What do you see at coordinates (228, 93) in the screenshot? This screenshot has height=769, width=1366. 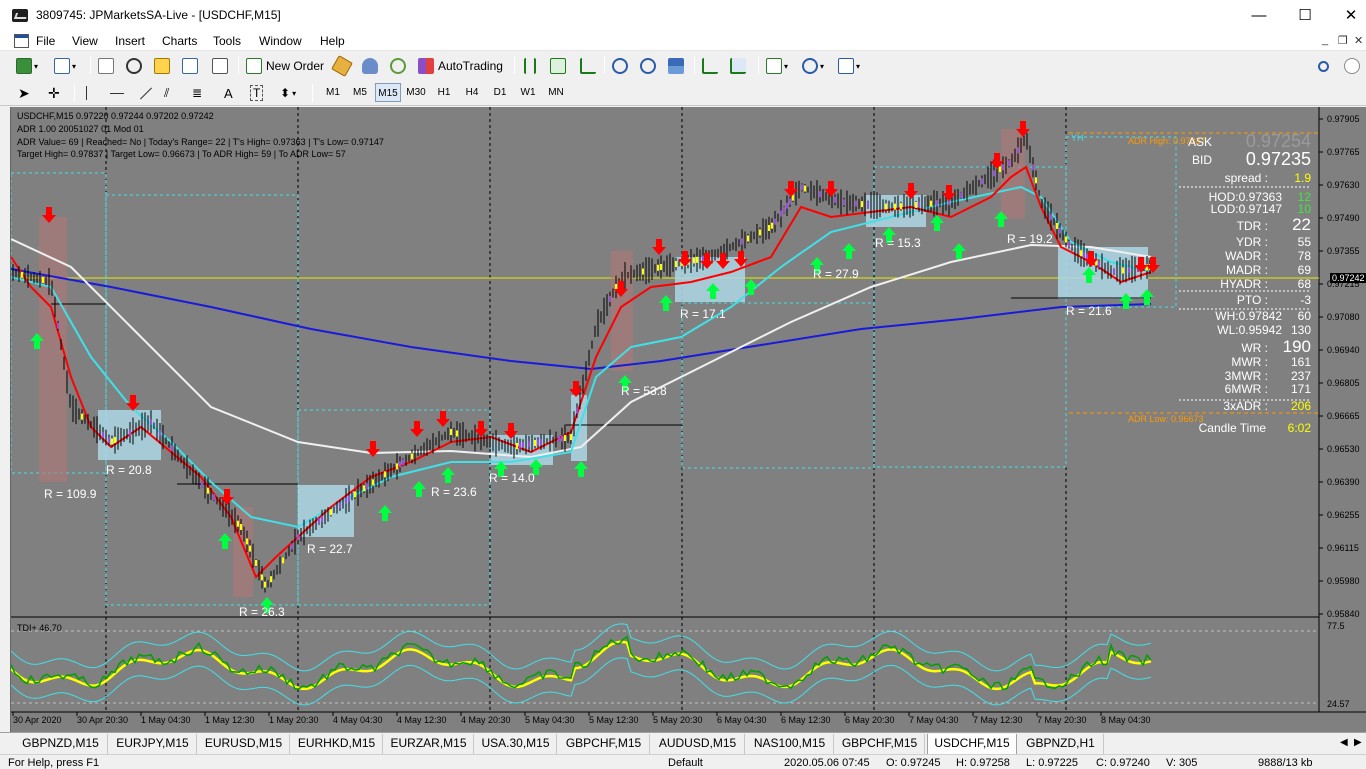 I see `text-tool: A` at bounding box center [228, 93].